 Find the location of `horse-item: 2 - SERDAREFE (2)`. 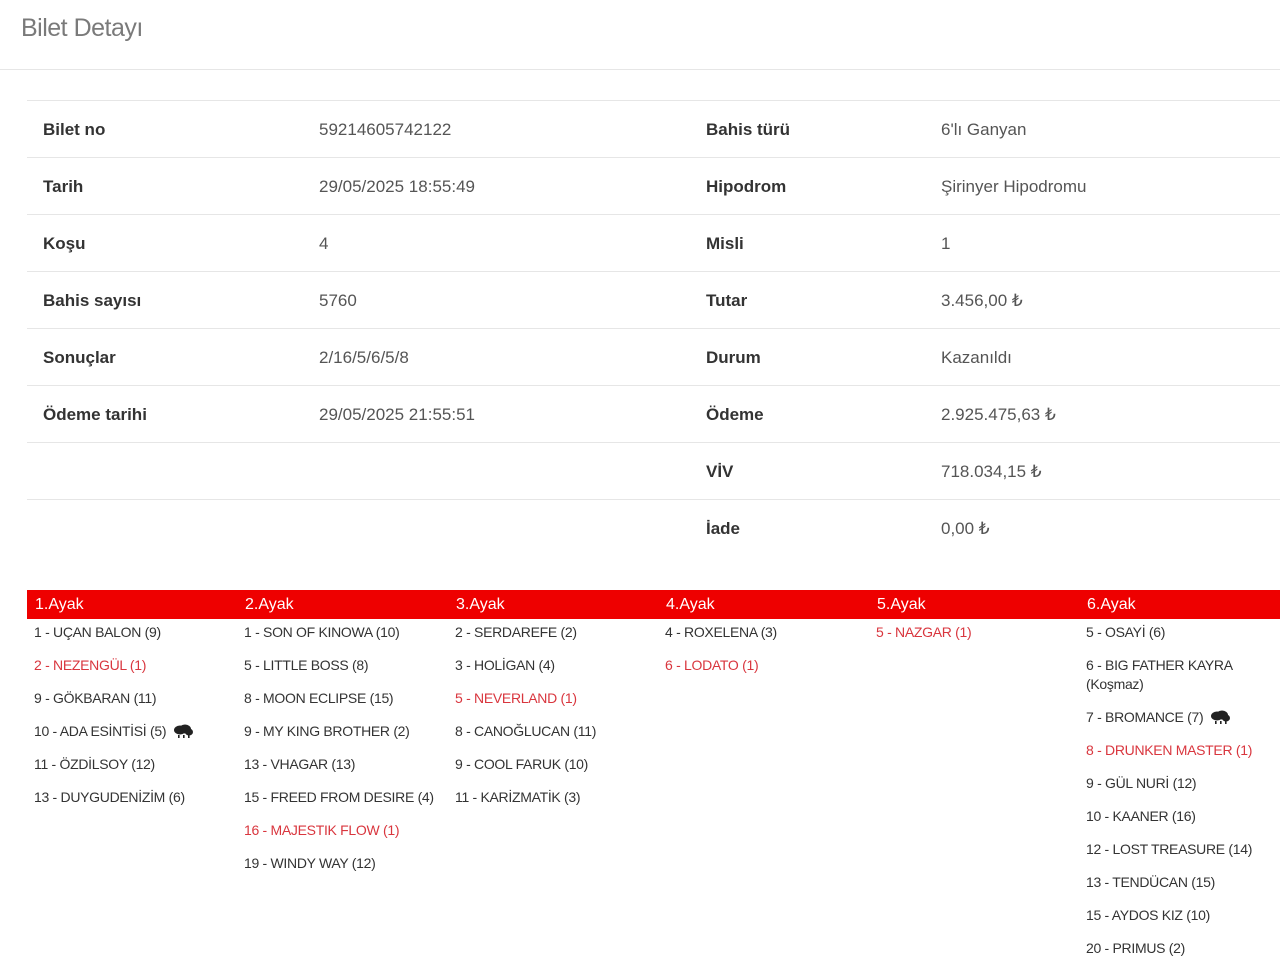

horse-item: 2 - SERDAREFE (2) is located at coordinates (516, 632).